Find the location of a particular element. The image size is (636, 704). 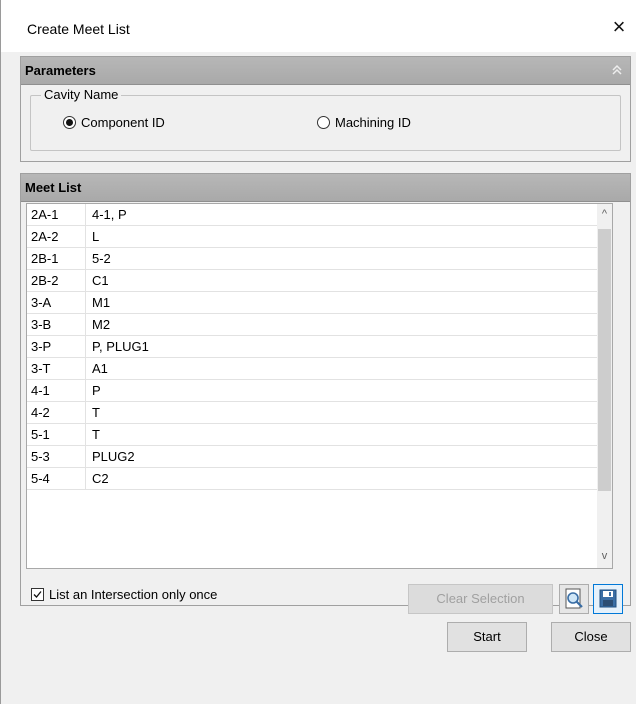

cavity-id-cell: 3-T is located at coordinates (56, 368).